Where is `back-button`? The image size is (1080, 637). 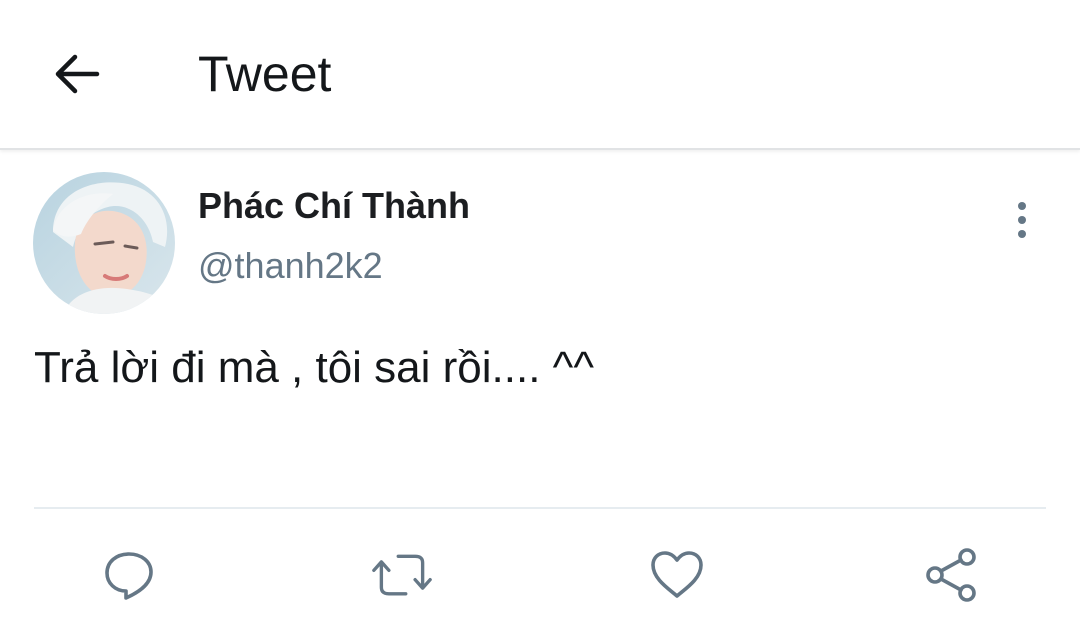 back-button is located at coordinates (76, 74).